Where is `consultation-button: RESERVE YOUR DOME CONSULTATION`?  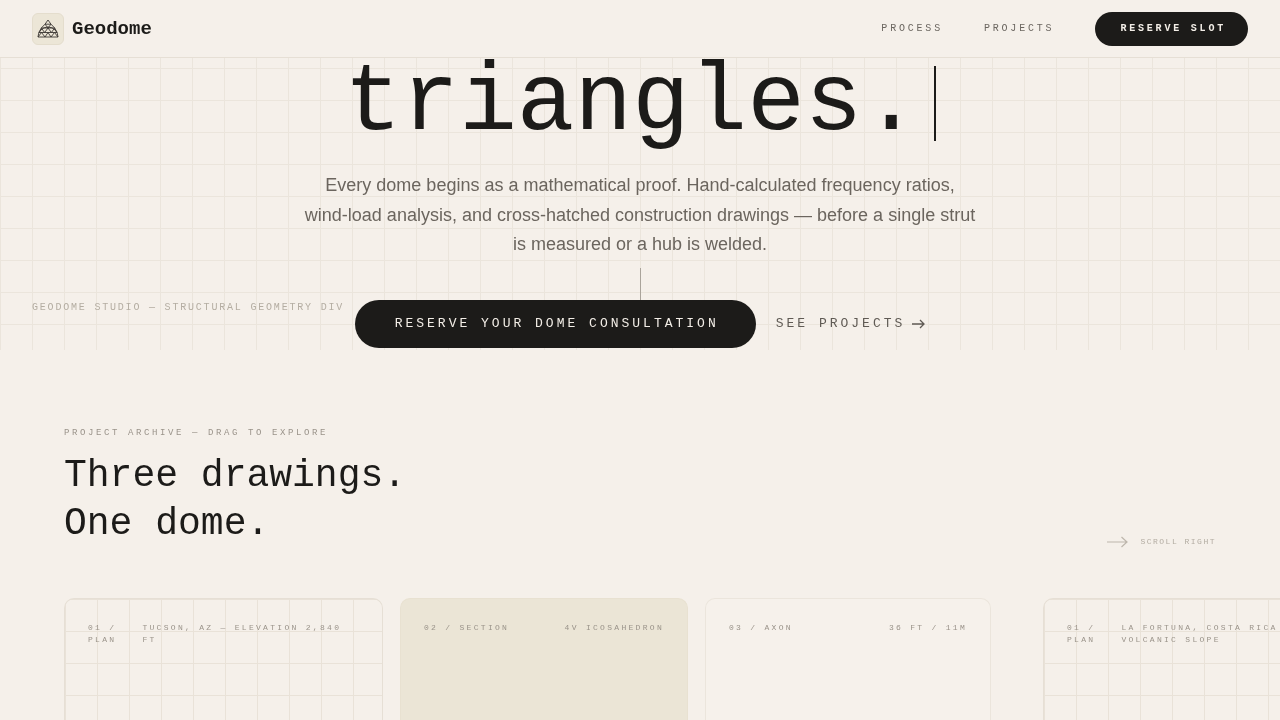
consultation-button: RESERVE YOUR DOME CONSULTATION is located at coordinates (555, 323).